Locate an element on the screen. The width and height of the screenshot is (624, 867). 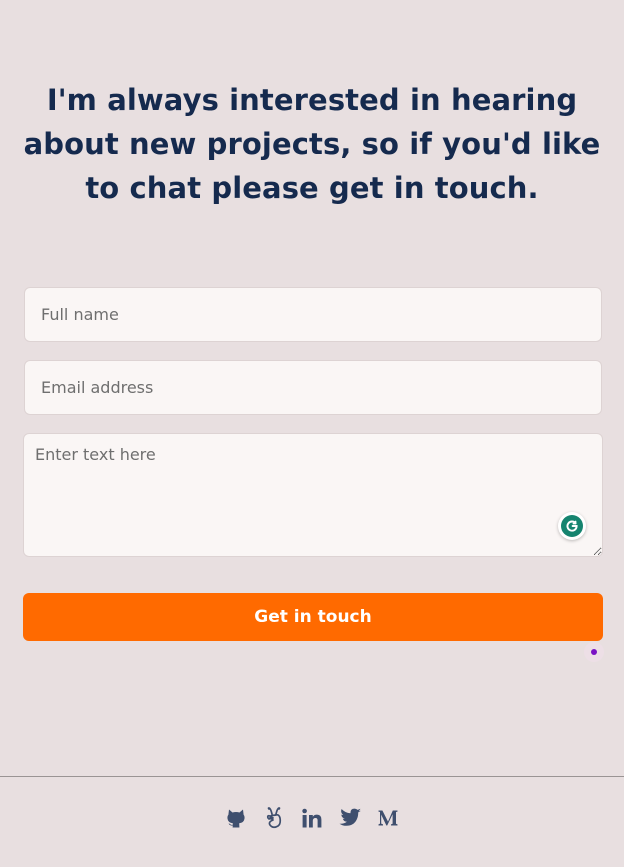
indicator-dot is located at coordinates (594, 652).